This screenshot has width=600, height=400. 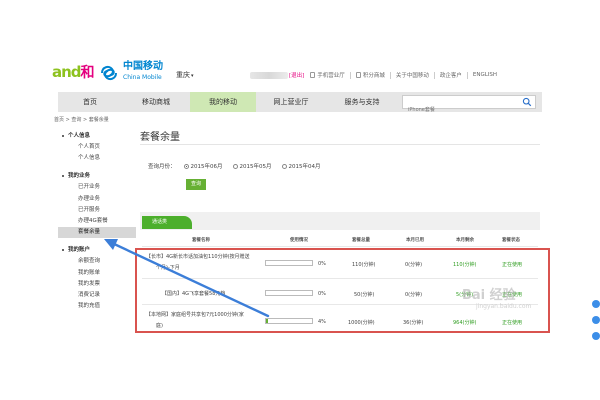 I want to click on china-mobile-wordmark: 中国移动 China Mobile, so click(x=143, y=72).